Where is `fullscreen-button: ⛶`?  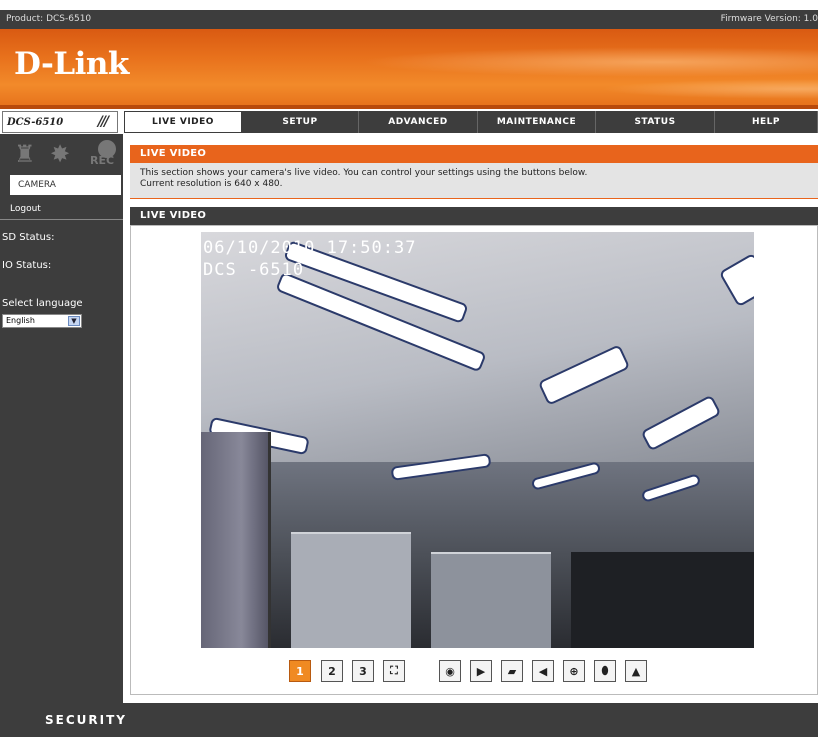
fullscreen-button: ⛶ is located at coordinates (394, 671).